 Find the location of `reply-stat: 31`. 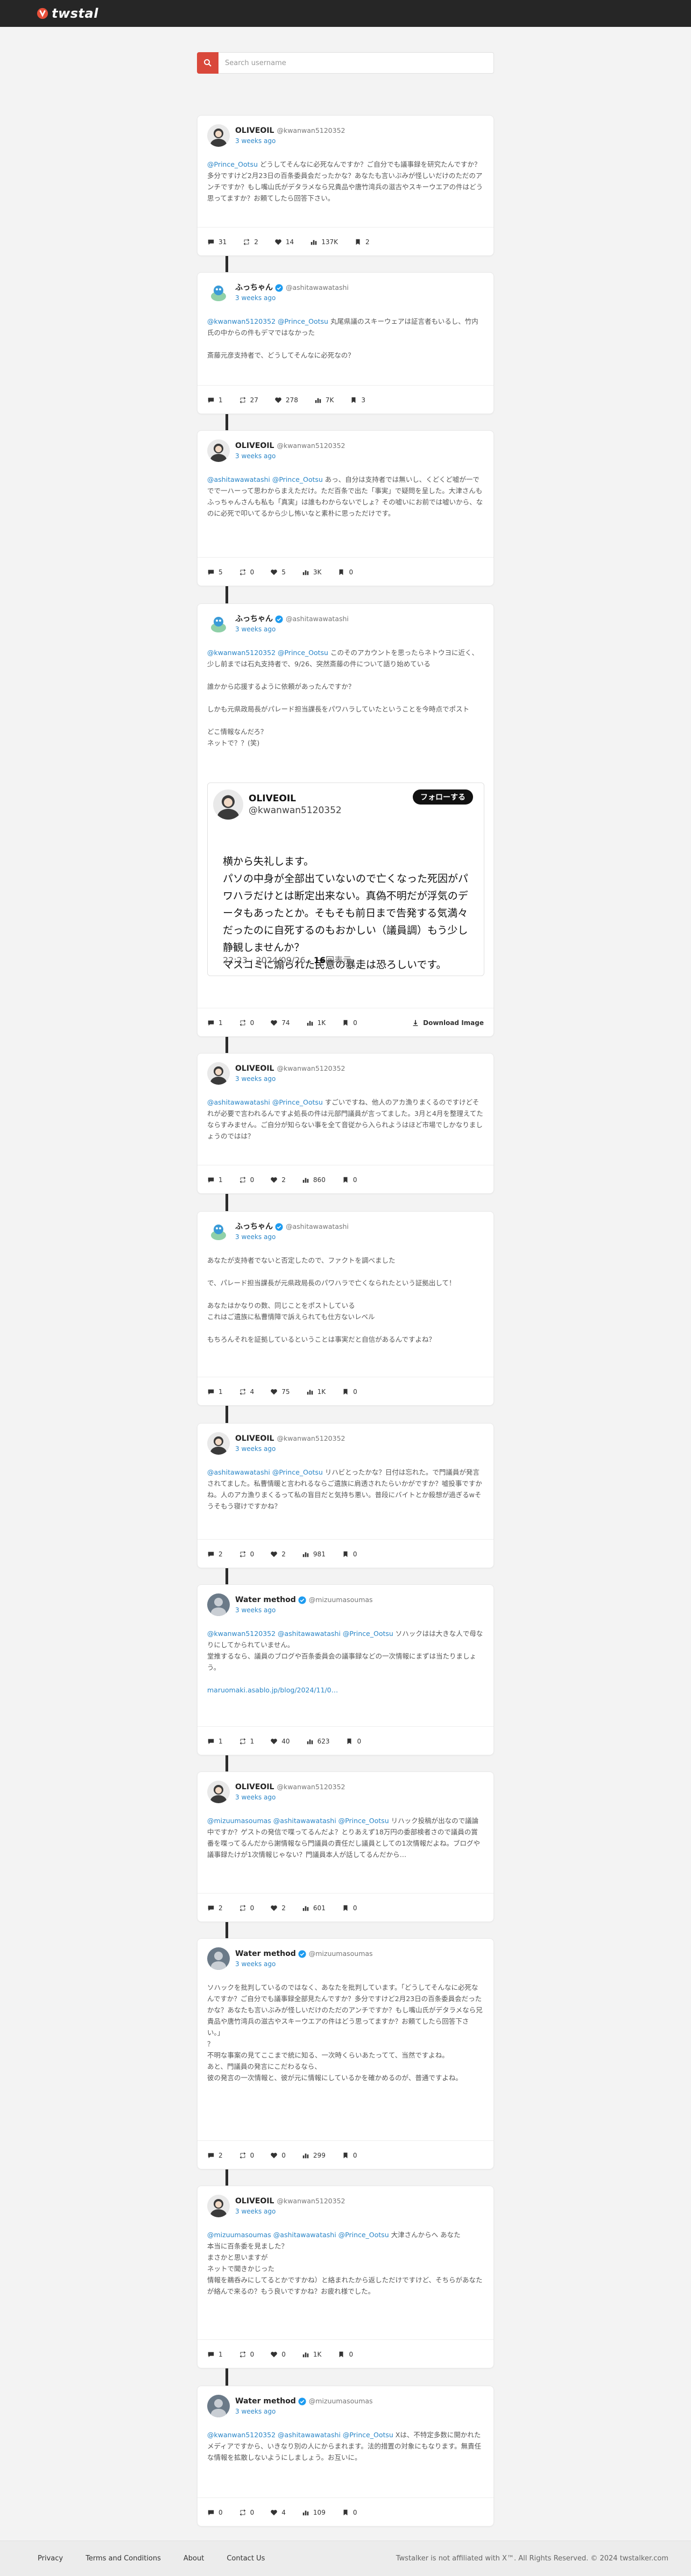

reply-stat: 31 is located at coordinates (217, 242).